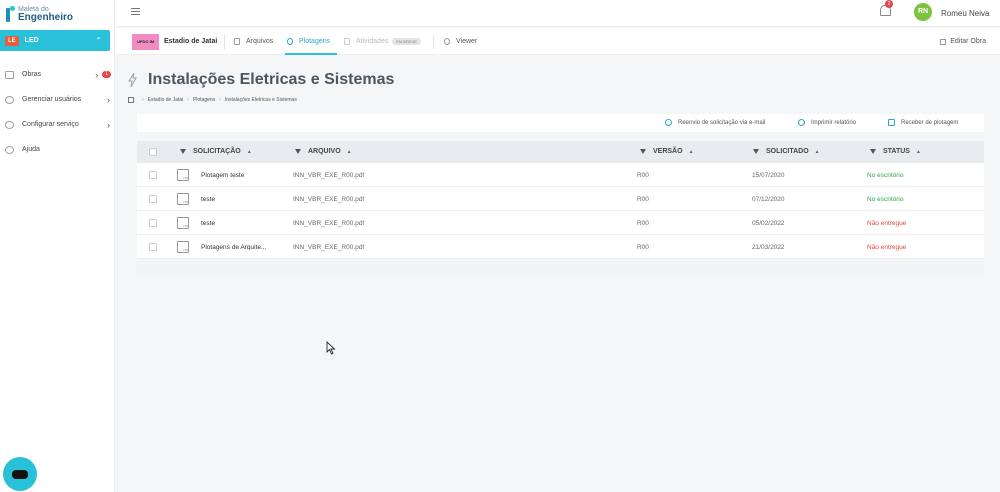 The image size is (1000, 492). What do you see at coordinates (560, 267) in the screenshot?
I see `table-footer` at bounding box center [560, 267].